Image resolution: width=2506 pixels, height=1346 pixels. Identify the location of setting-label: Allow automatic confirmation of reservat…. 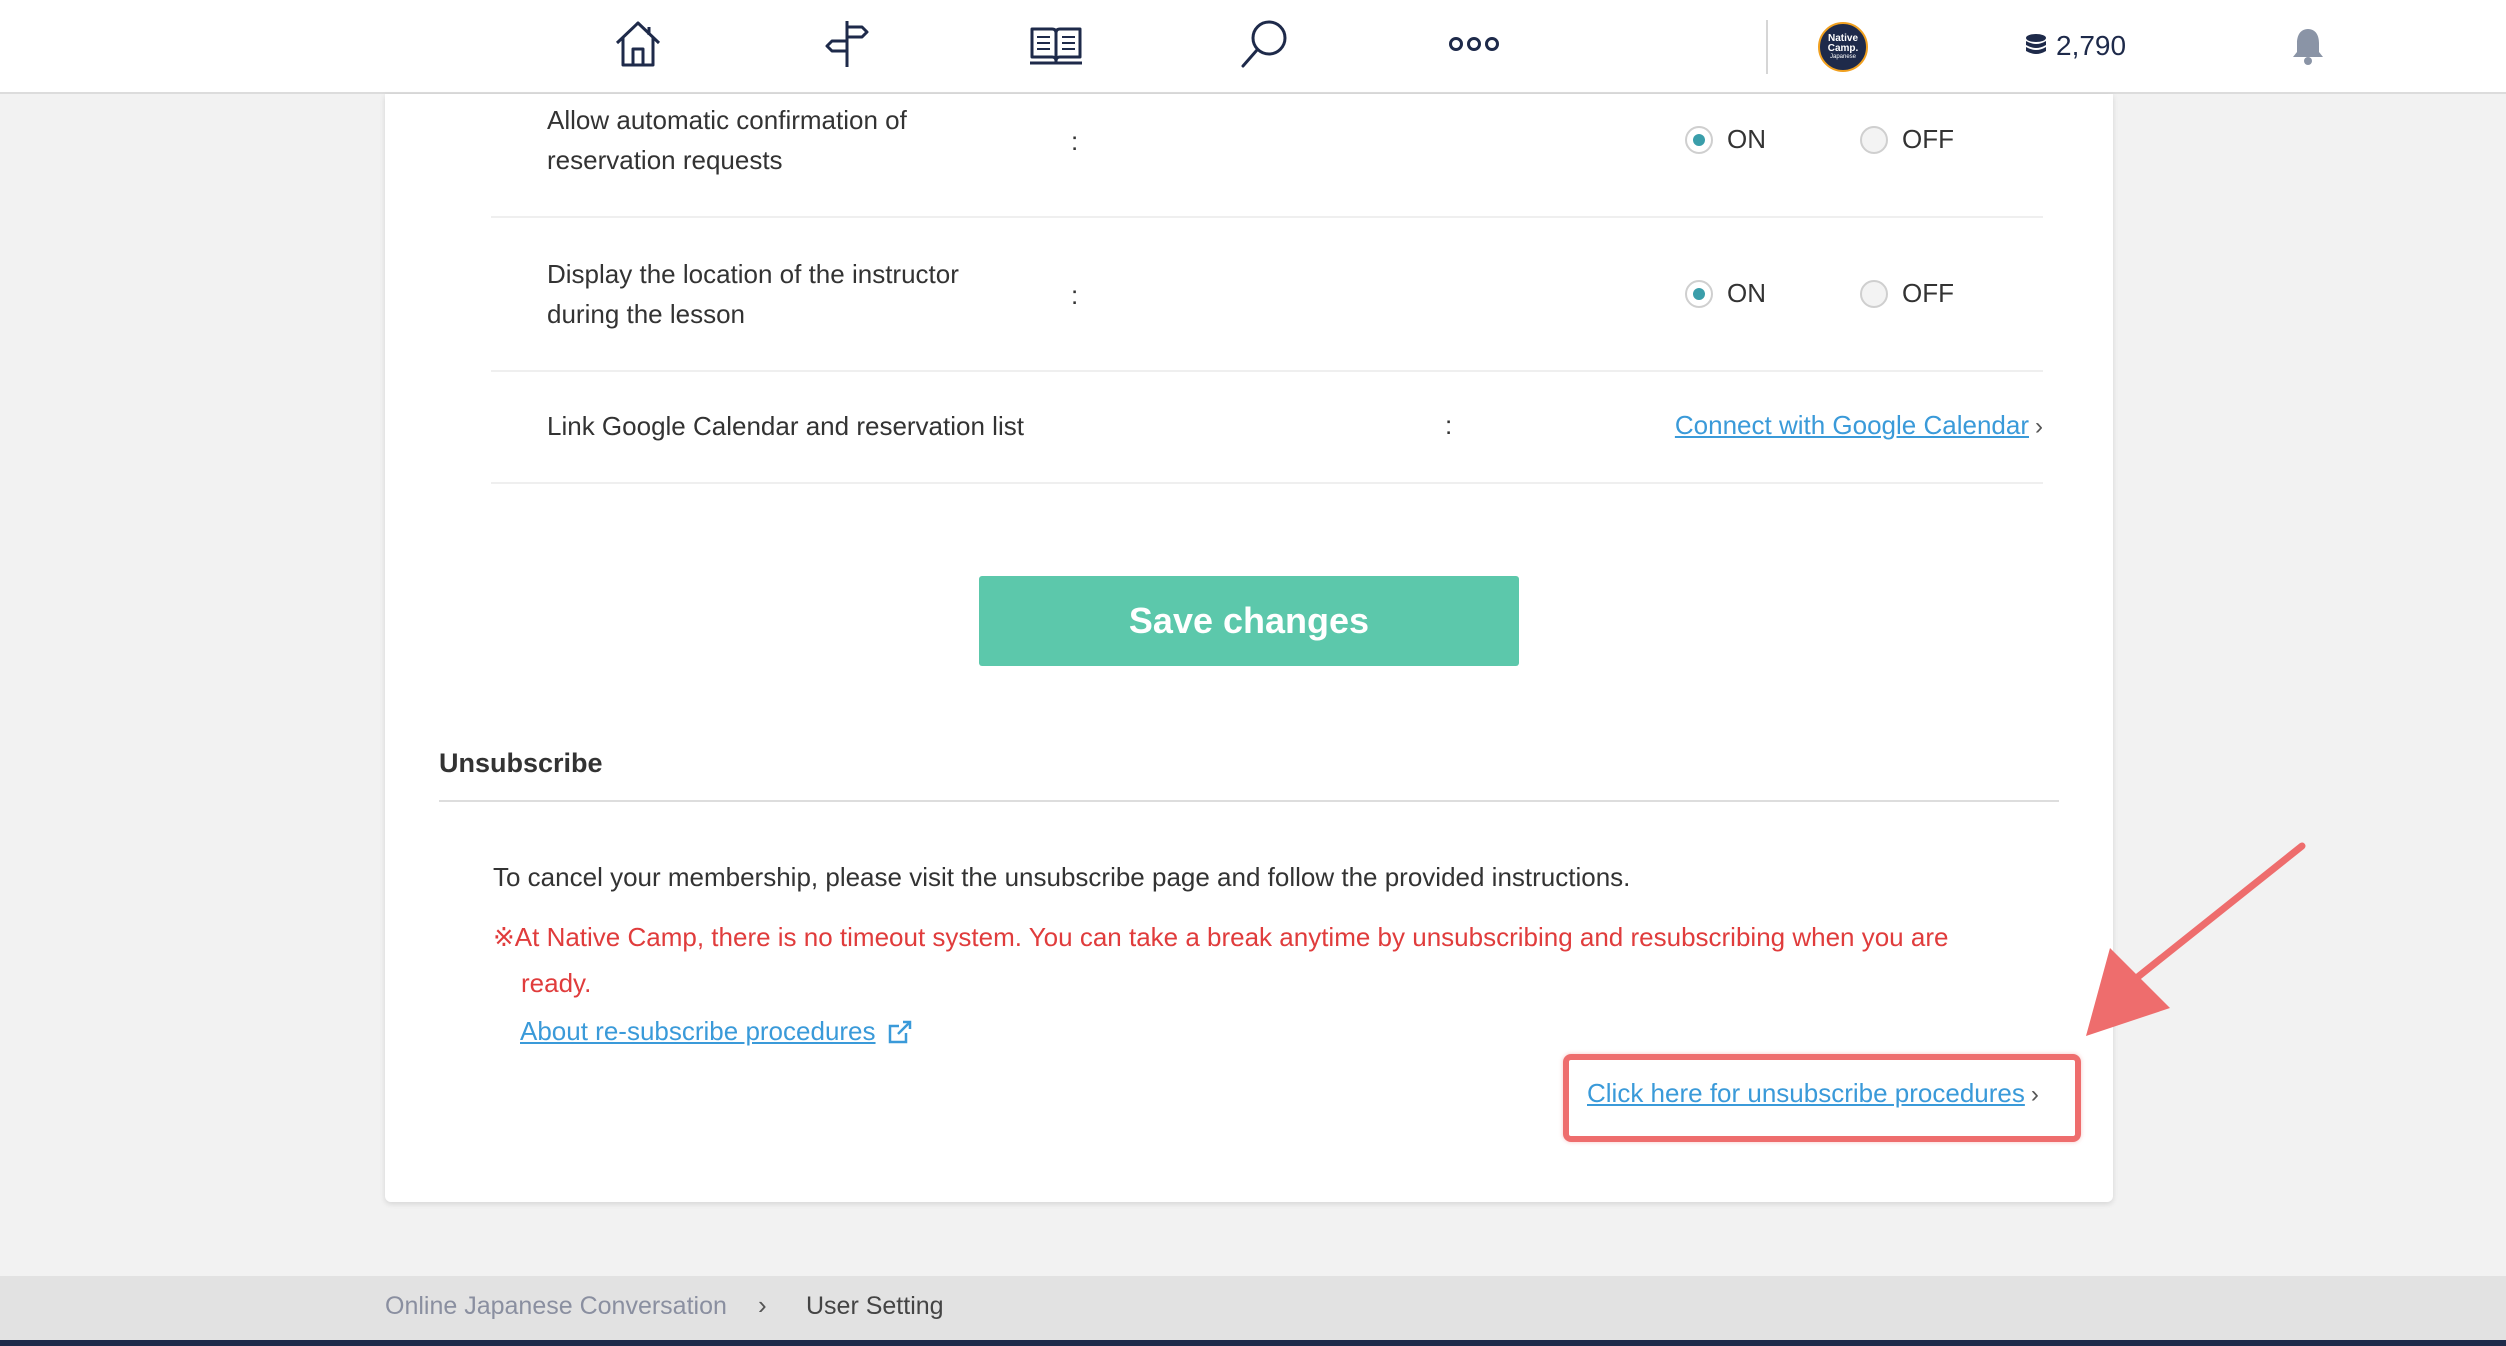
(727, 140).